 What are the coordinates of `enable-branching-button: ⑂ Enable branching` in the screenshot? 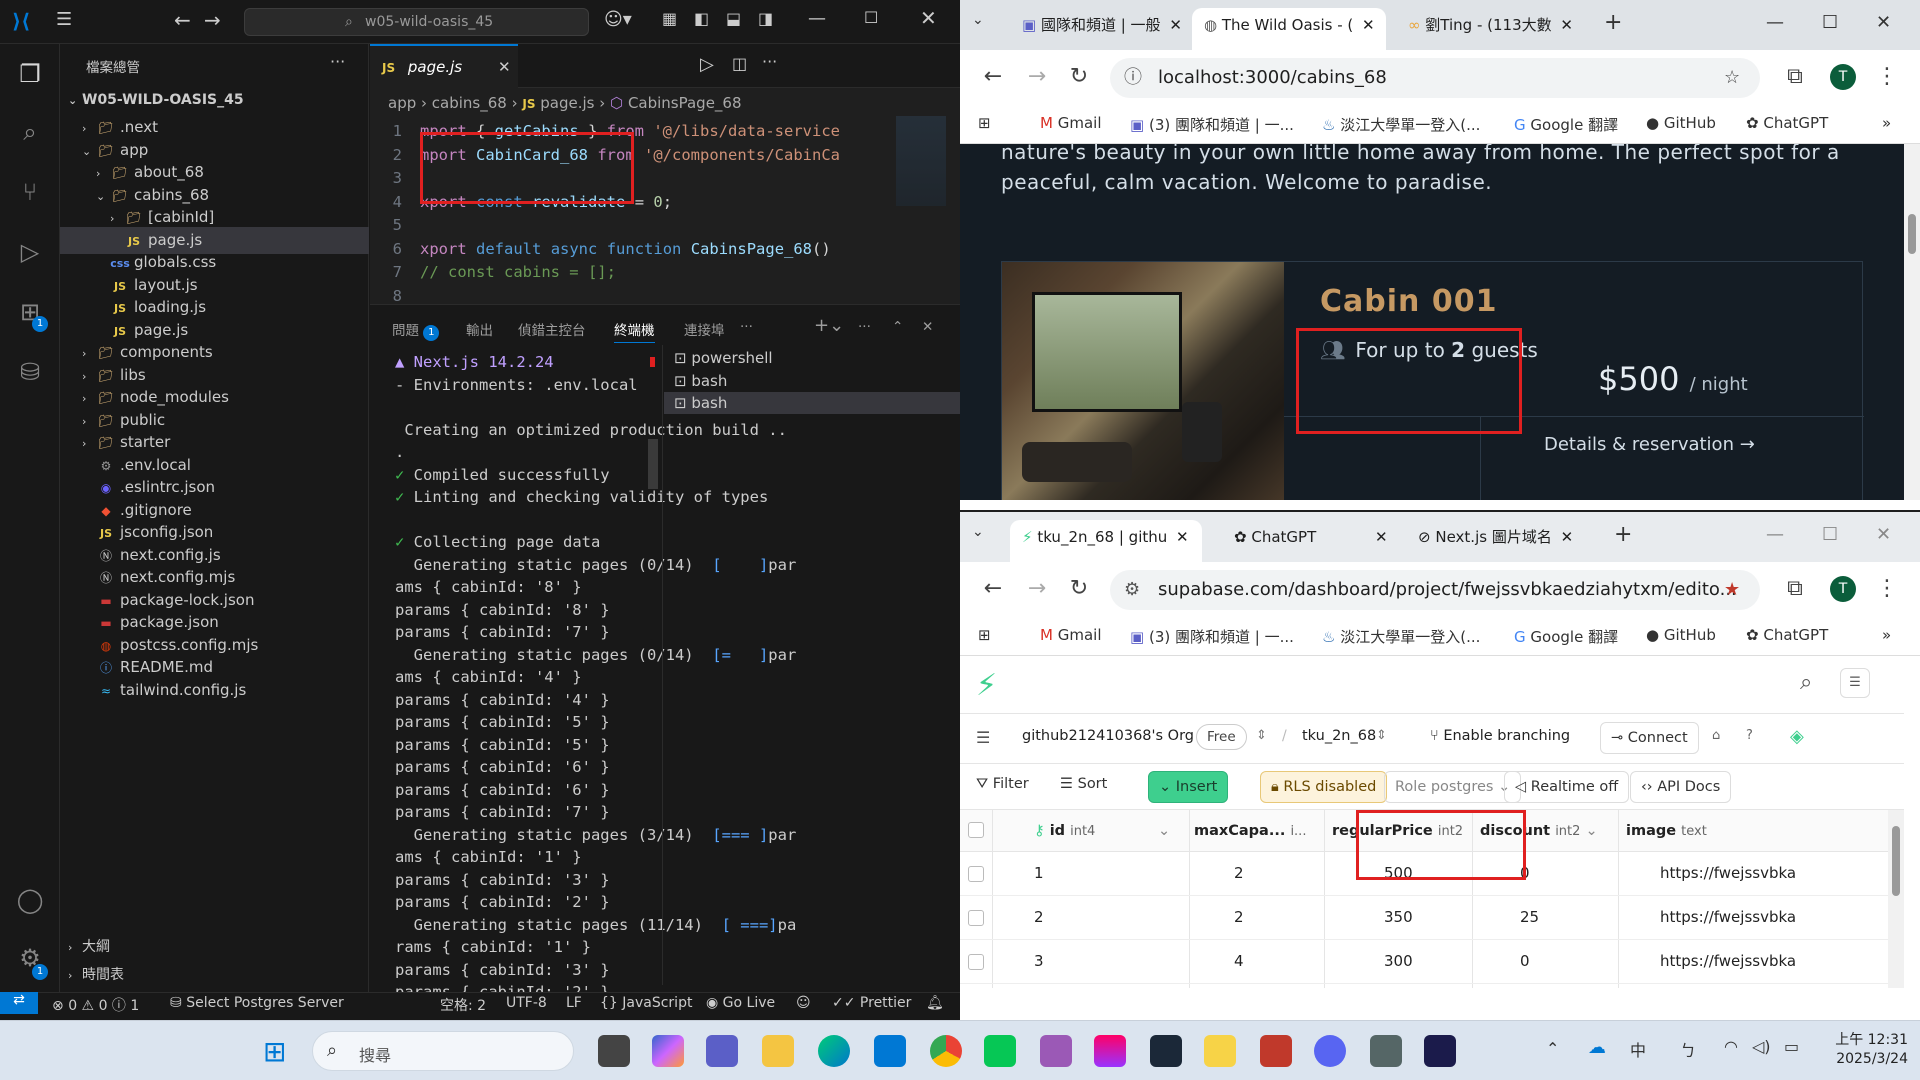 It's located at (1500, 736).